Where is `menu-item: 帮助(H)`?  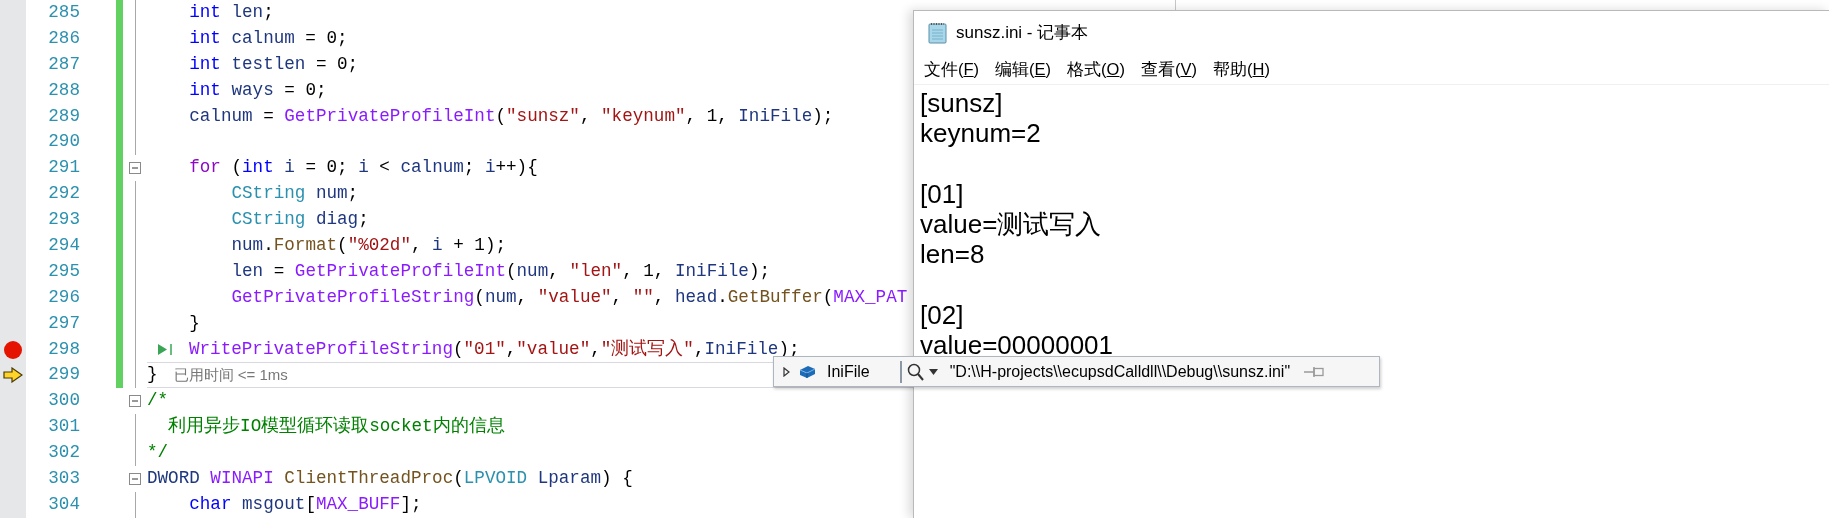 menu-item: 帮助(H) is located at coordinates (1241, 69).